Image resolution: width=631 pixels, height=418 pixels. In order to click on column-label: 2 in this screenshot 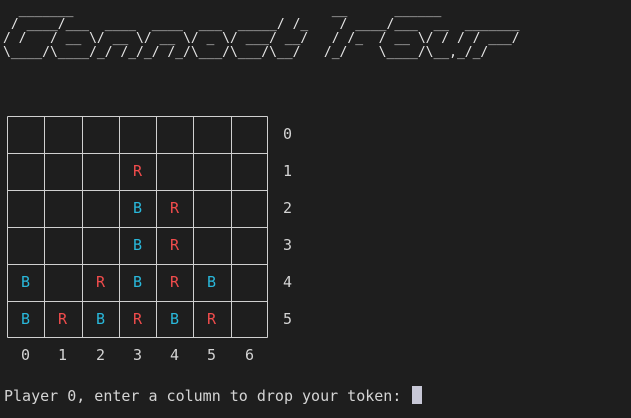, I will do `click(100, 355)`.